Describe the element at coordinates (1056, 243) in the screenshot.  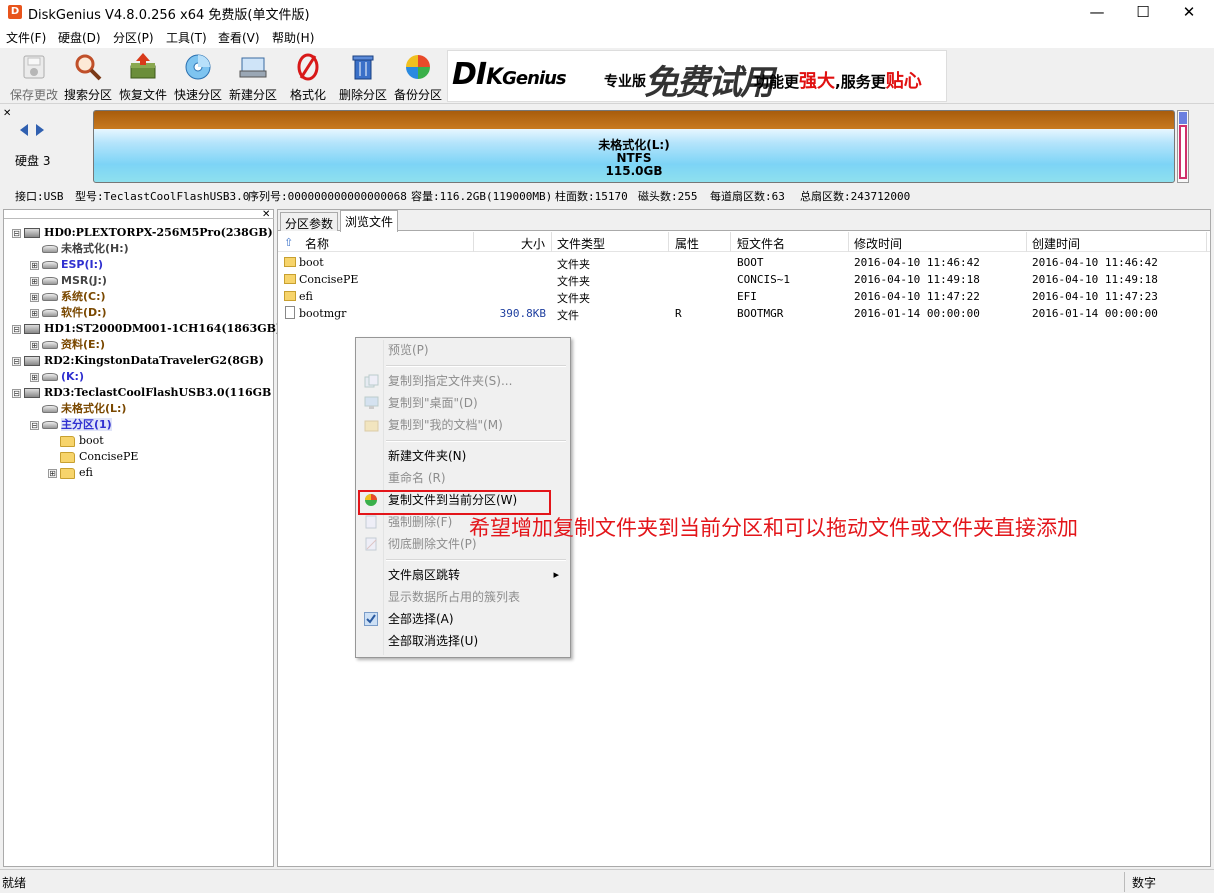
I see `col-created: 创建时间` at that location.